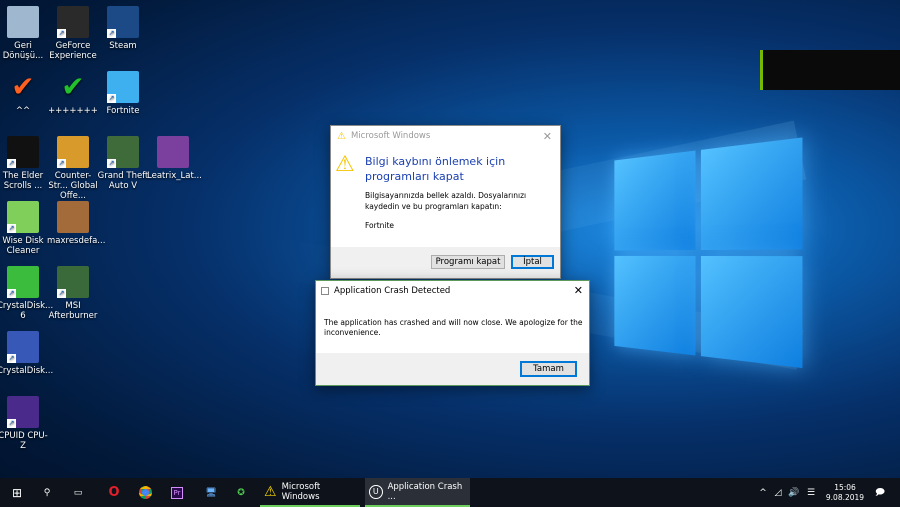 This screenshot has height=507, width=900. What do you see at coordinates (123, 87) in the screenshot?
I see `fortnite-icon: ↗` at bounding box center [123, 87].